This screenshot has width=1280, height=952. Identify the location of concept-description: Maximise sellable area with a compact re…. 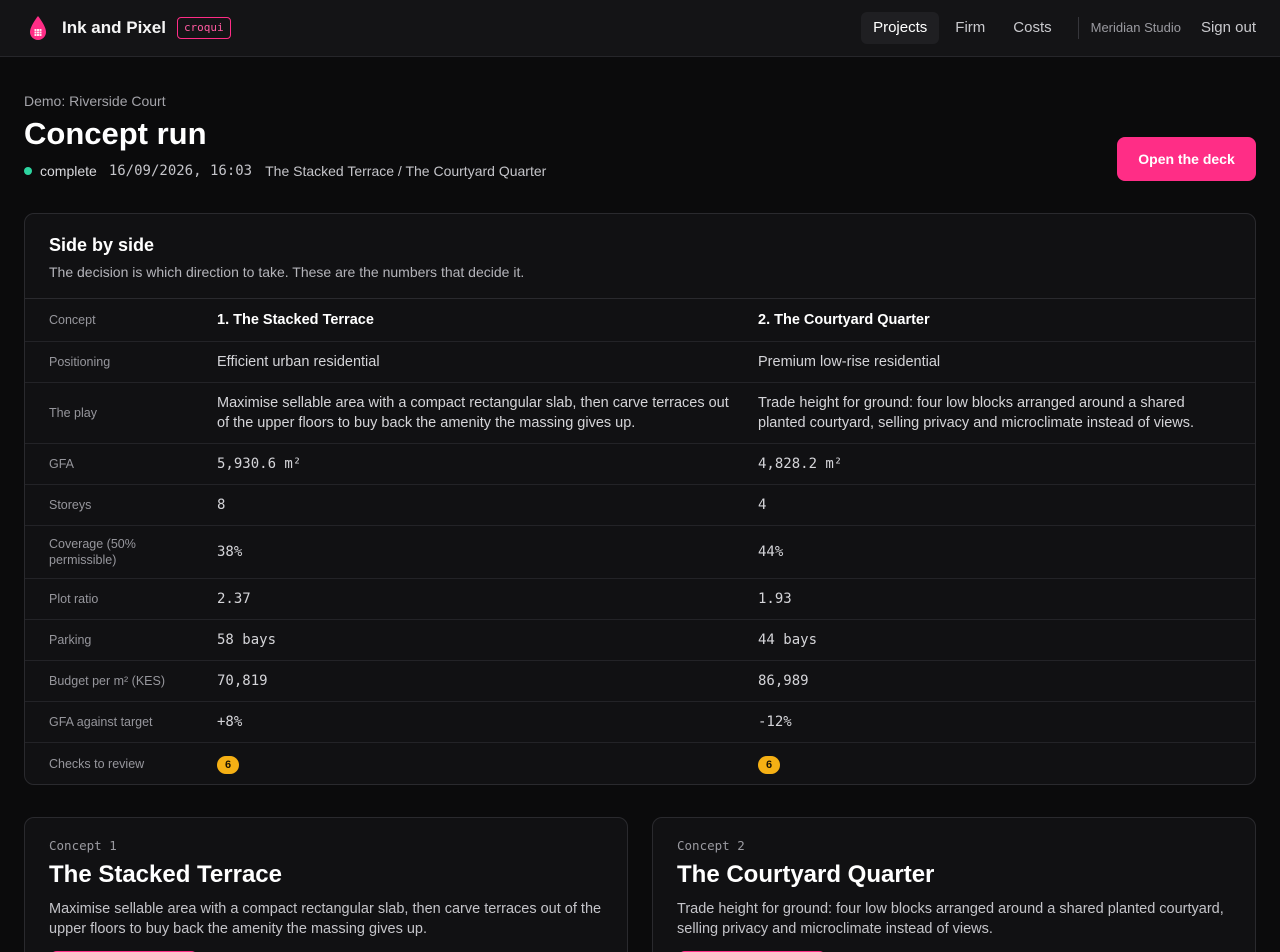
(325, 919).